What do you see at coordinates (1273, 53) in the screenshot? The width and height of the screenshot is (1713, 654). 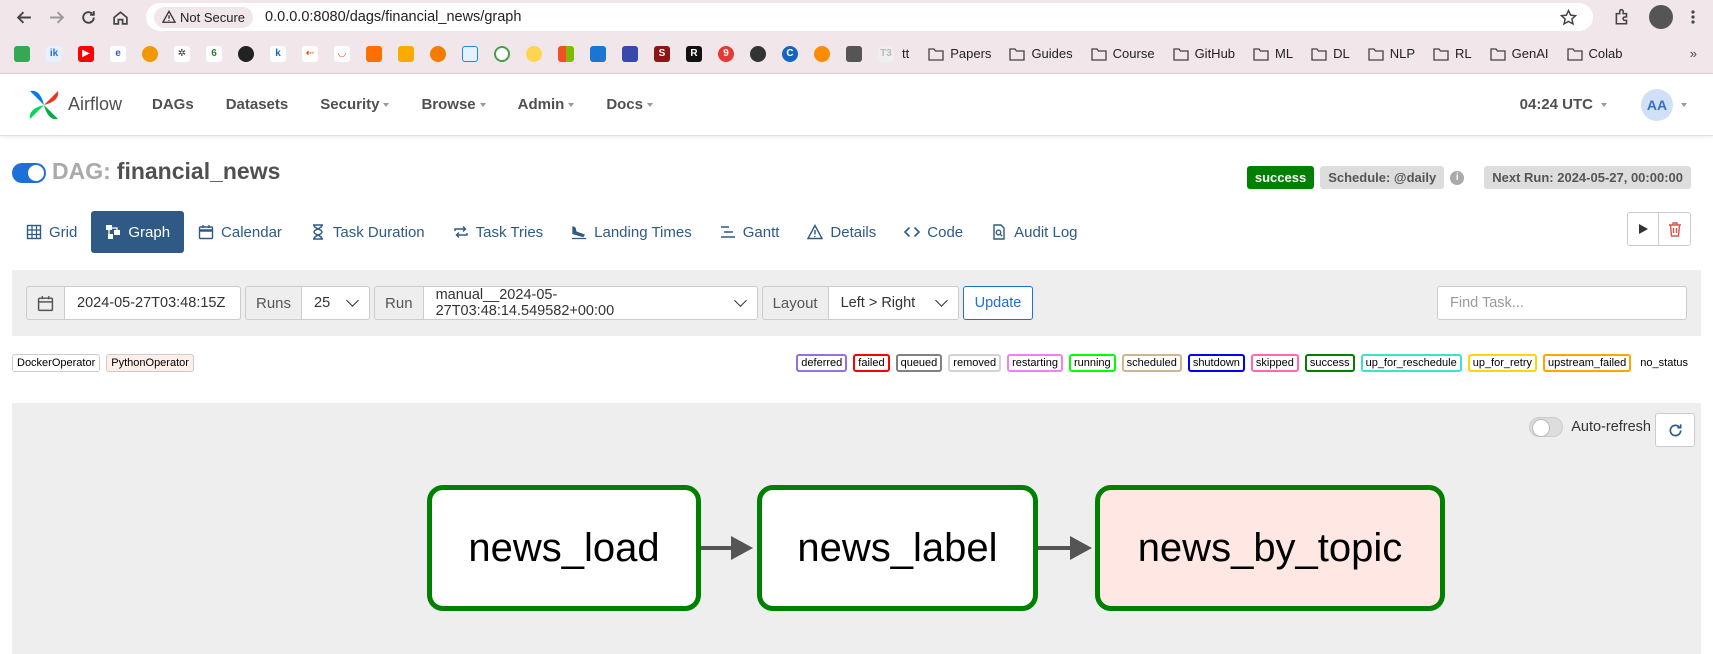 I see `bookmark-folder-ml: ML` at bounding box center [1273, 53].